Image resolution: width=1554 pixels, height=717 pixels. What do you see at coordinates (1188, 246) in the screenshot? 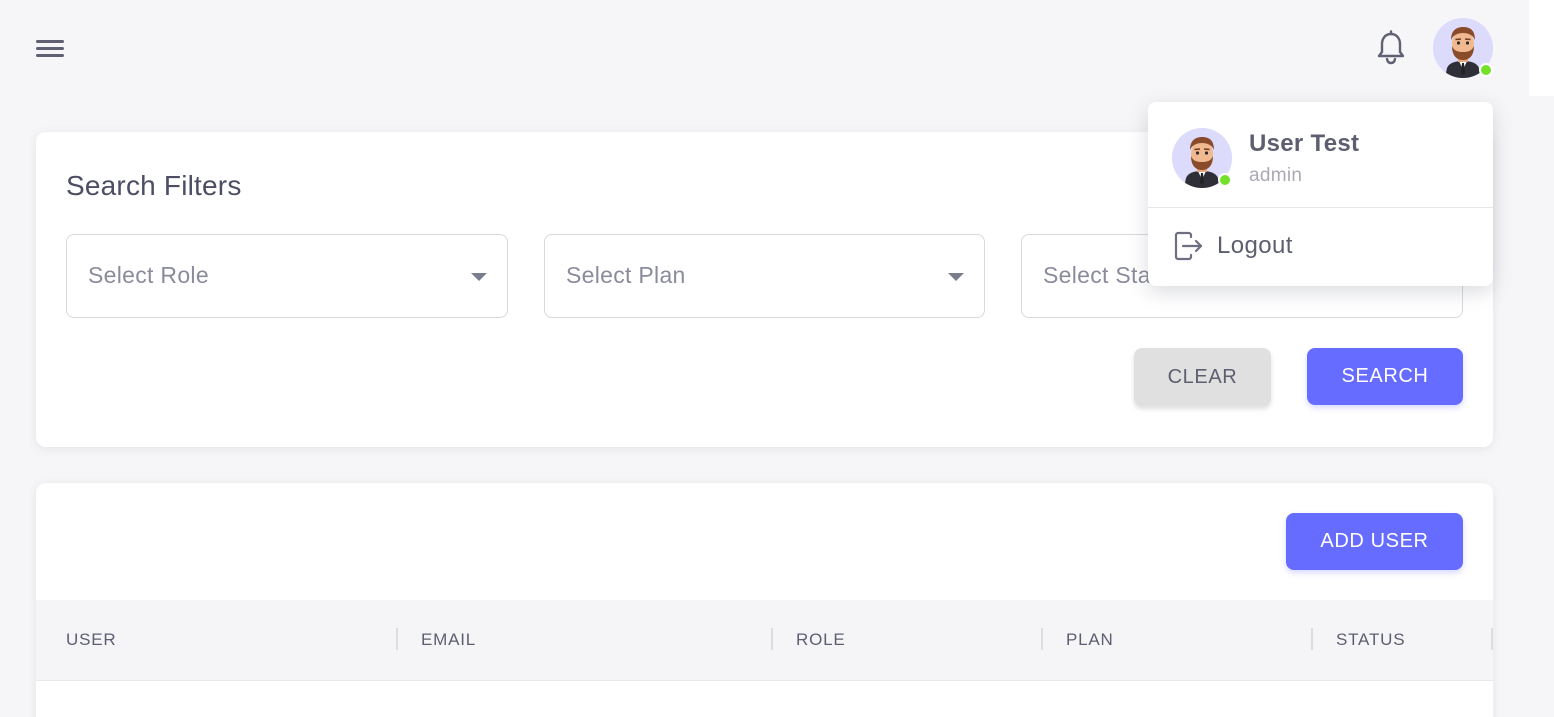
I see `logout-icon` at bounding box center [1188, 246].